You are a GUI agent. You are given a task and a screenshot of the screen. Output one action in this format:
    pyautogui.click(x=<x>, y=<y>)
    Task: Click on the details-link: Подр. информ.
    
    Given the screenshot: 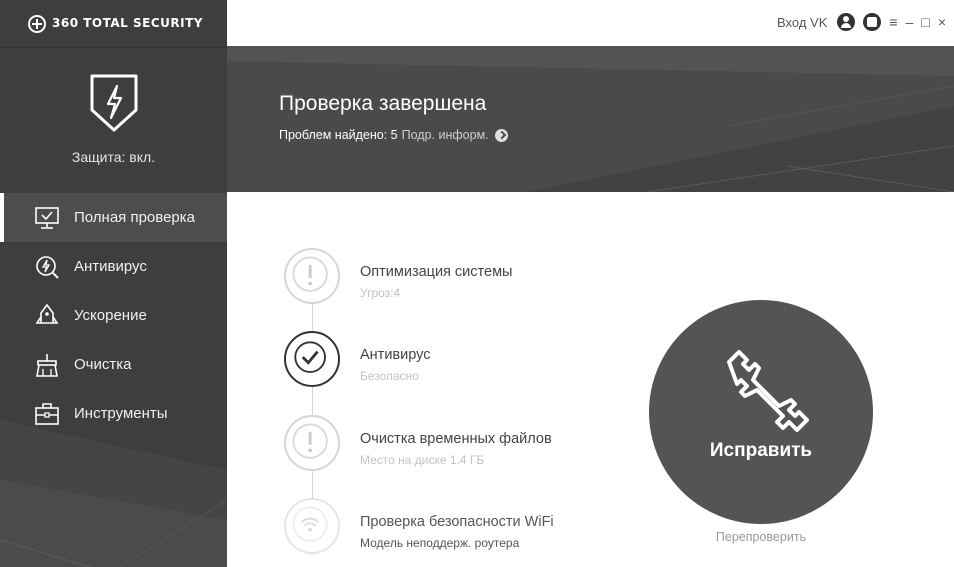 What is the action you would take?
    pyautogui.click(x=445, y=135)
    